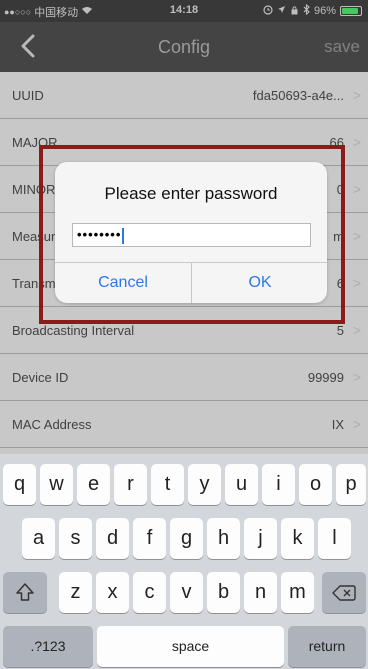 The width and height of the screenshot is (368, 669). I want to click on key-z: z, so click(75, 592).